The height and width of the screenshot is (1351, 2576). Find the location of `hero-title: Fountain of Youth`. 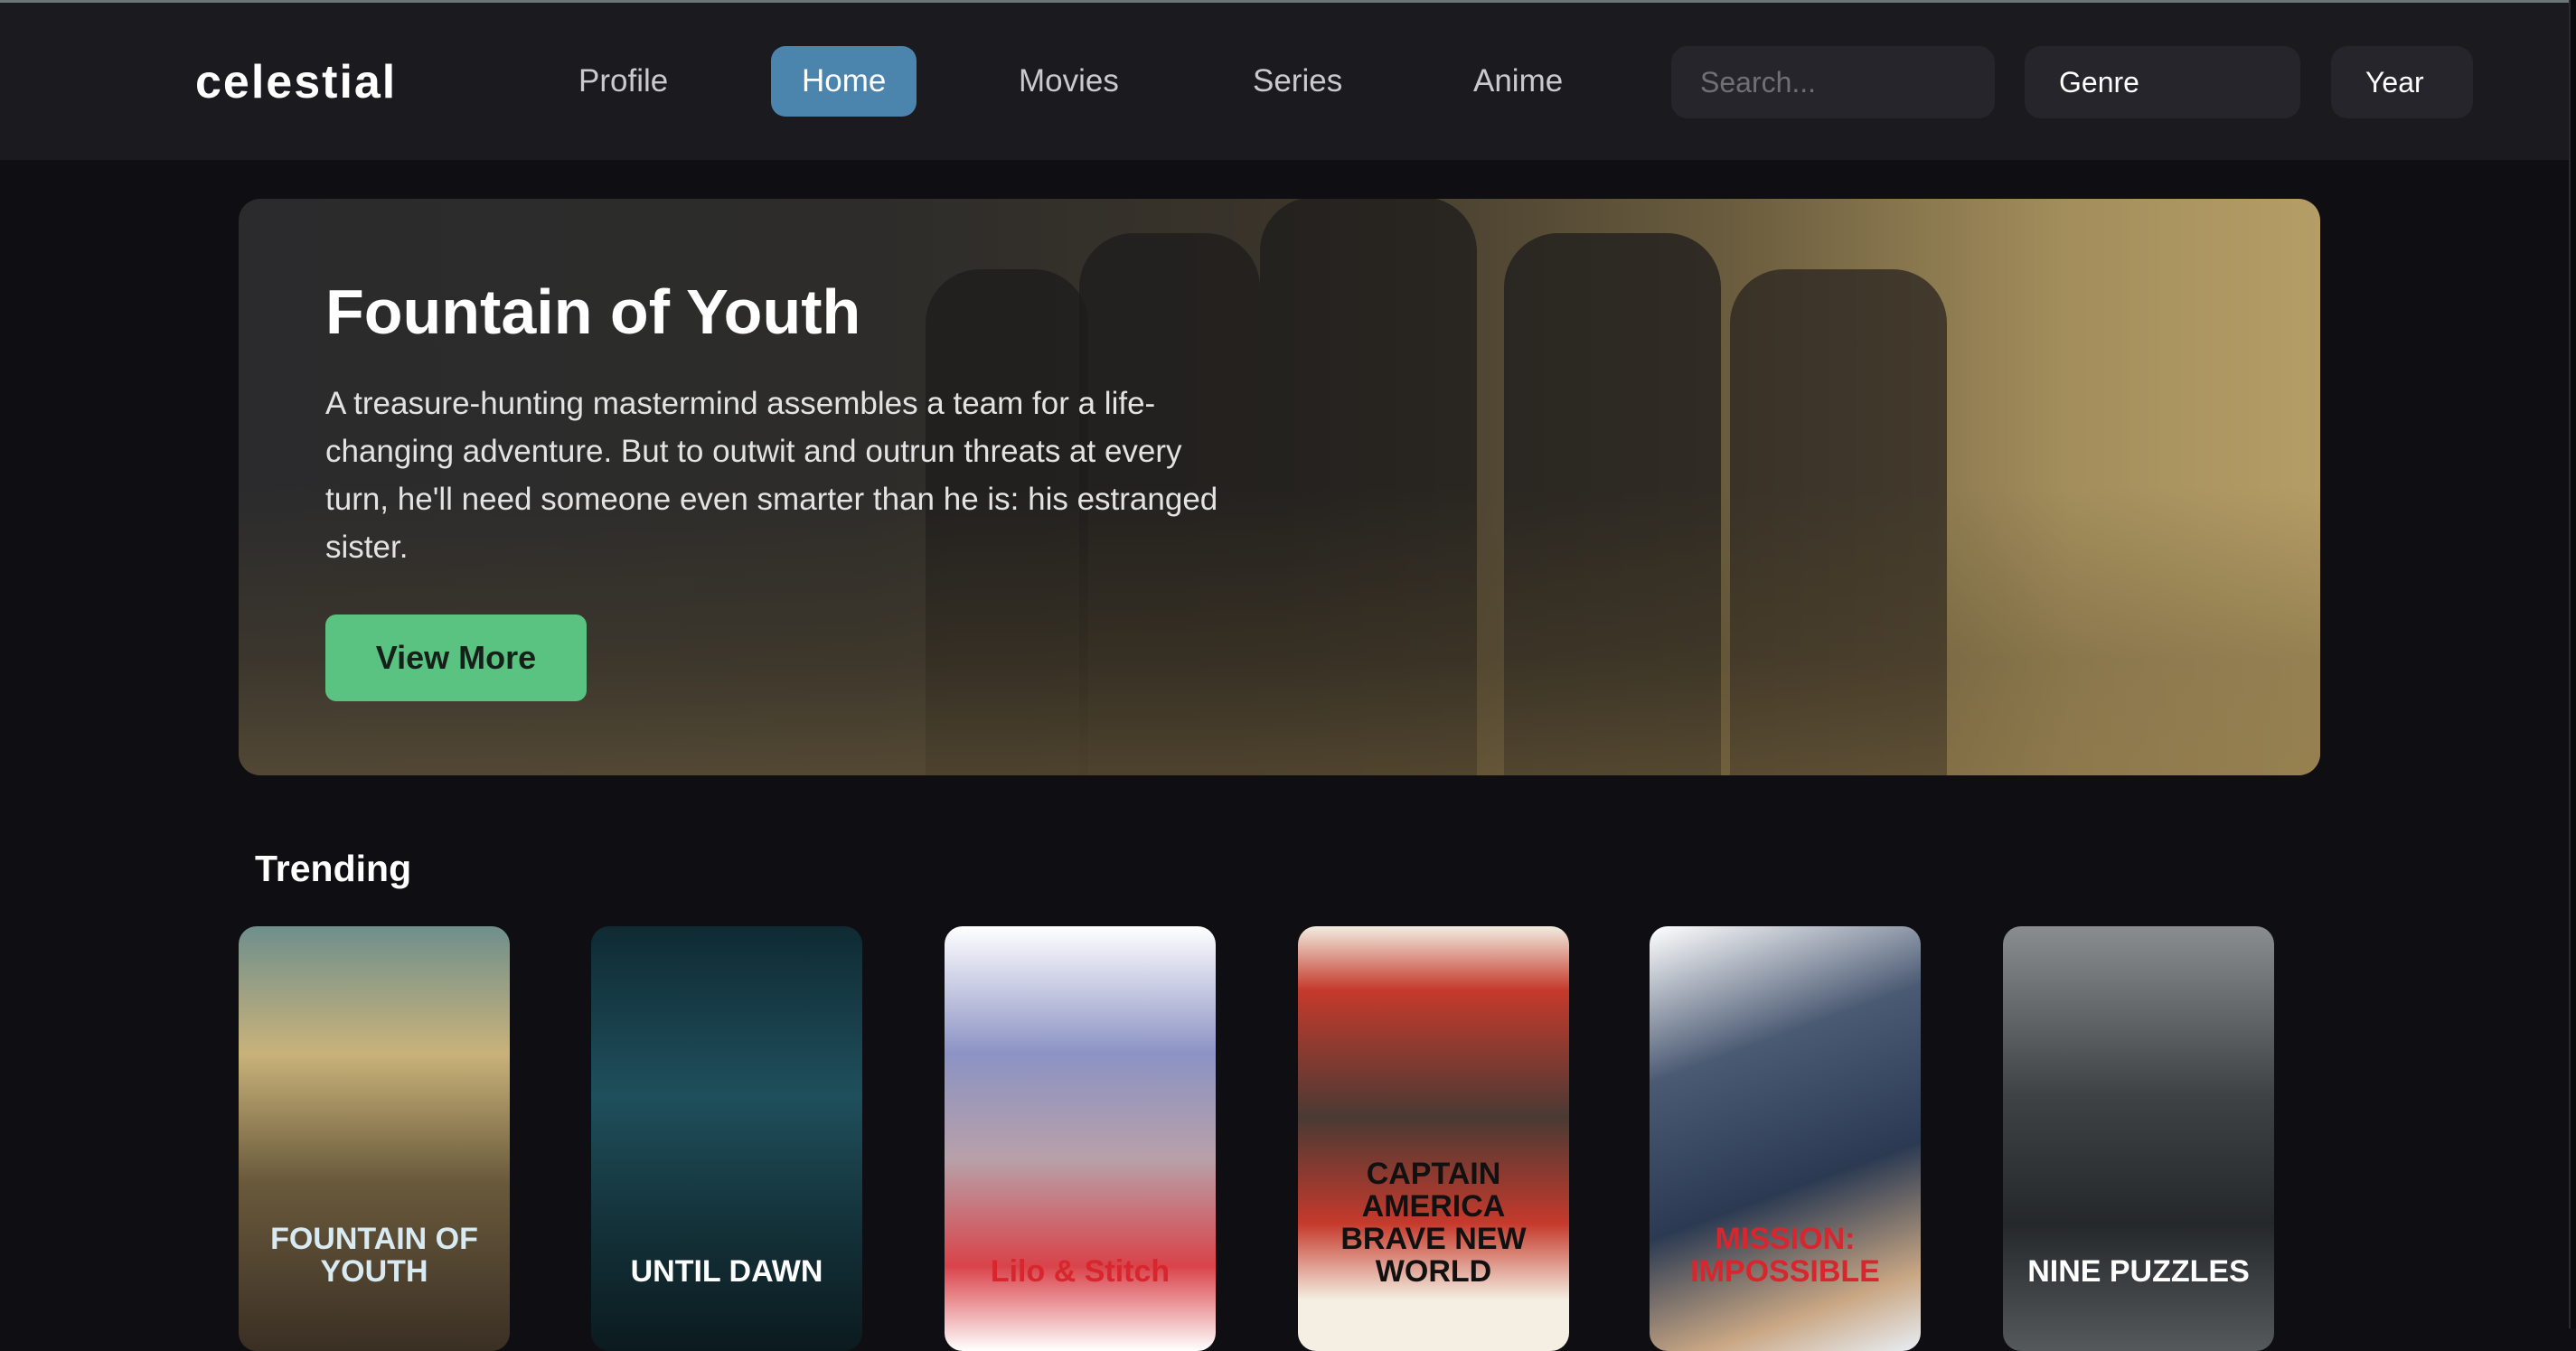

hero-title: Fountain of Youth is located at coordinates (593, 312).